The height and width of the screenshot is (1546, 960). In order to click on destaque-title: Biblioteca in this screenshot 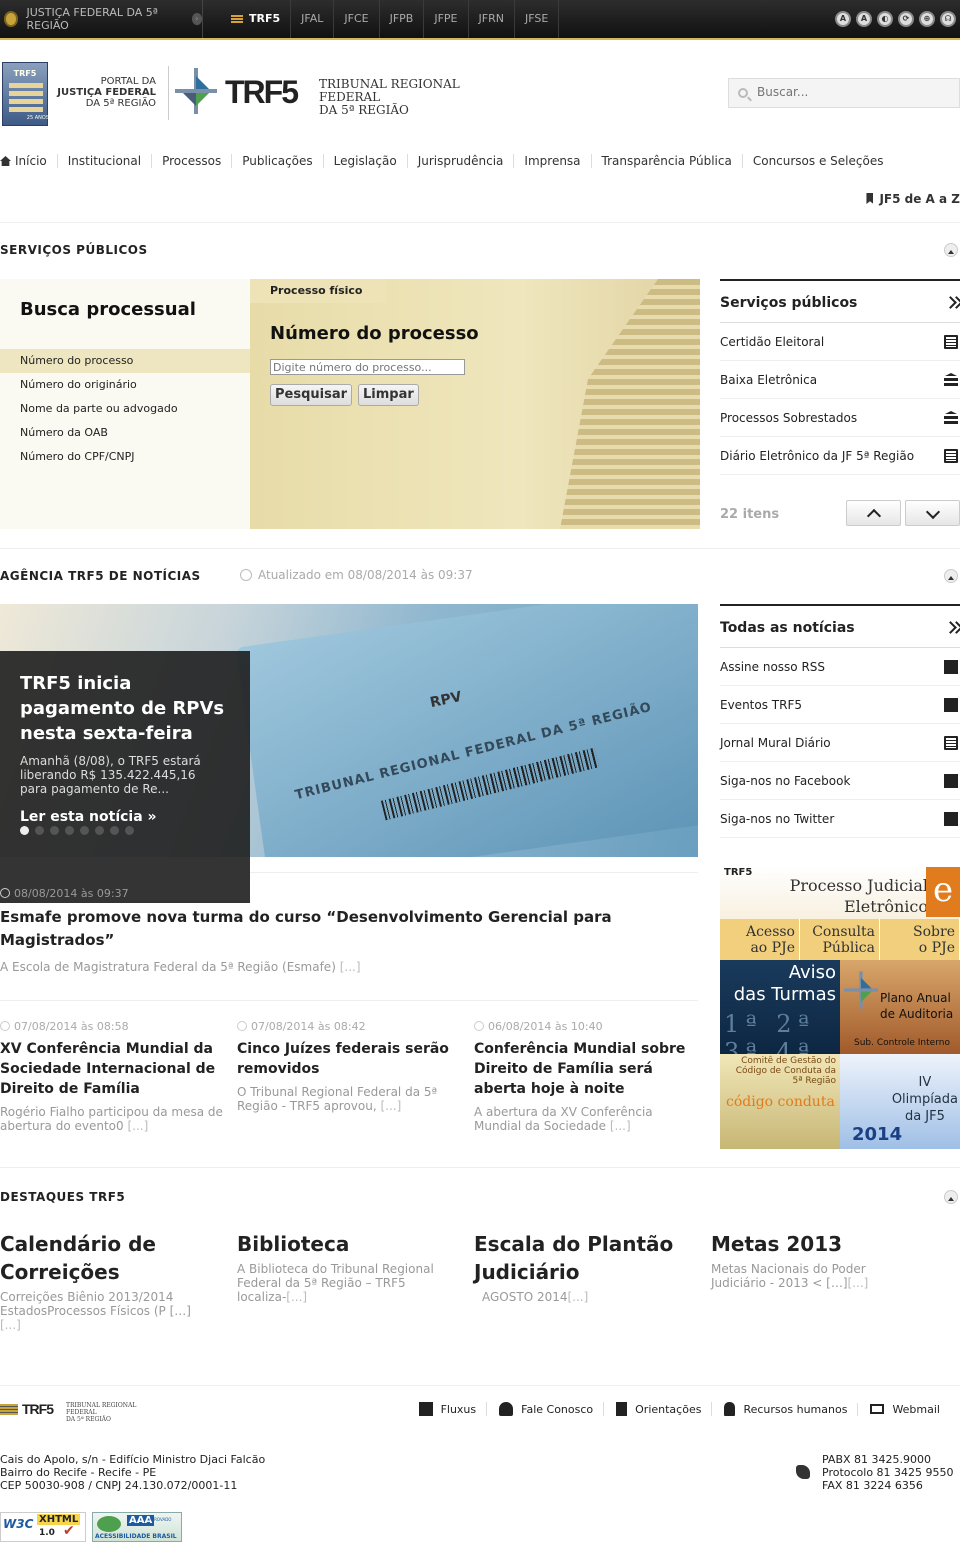, I will do `click(347, 1244)`.